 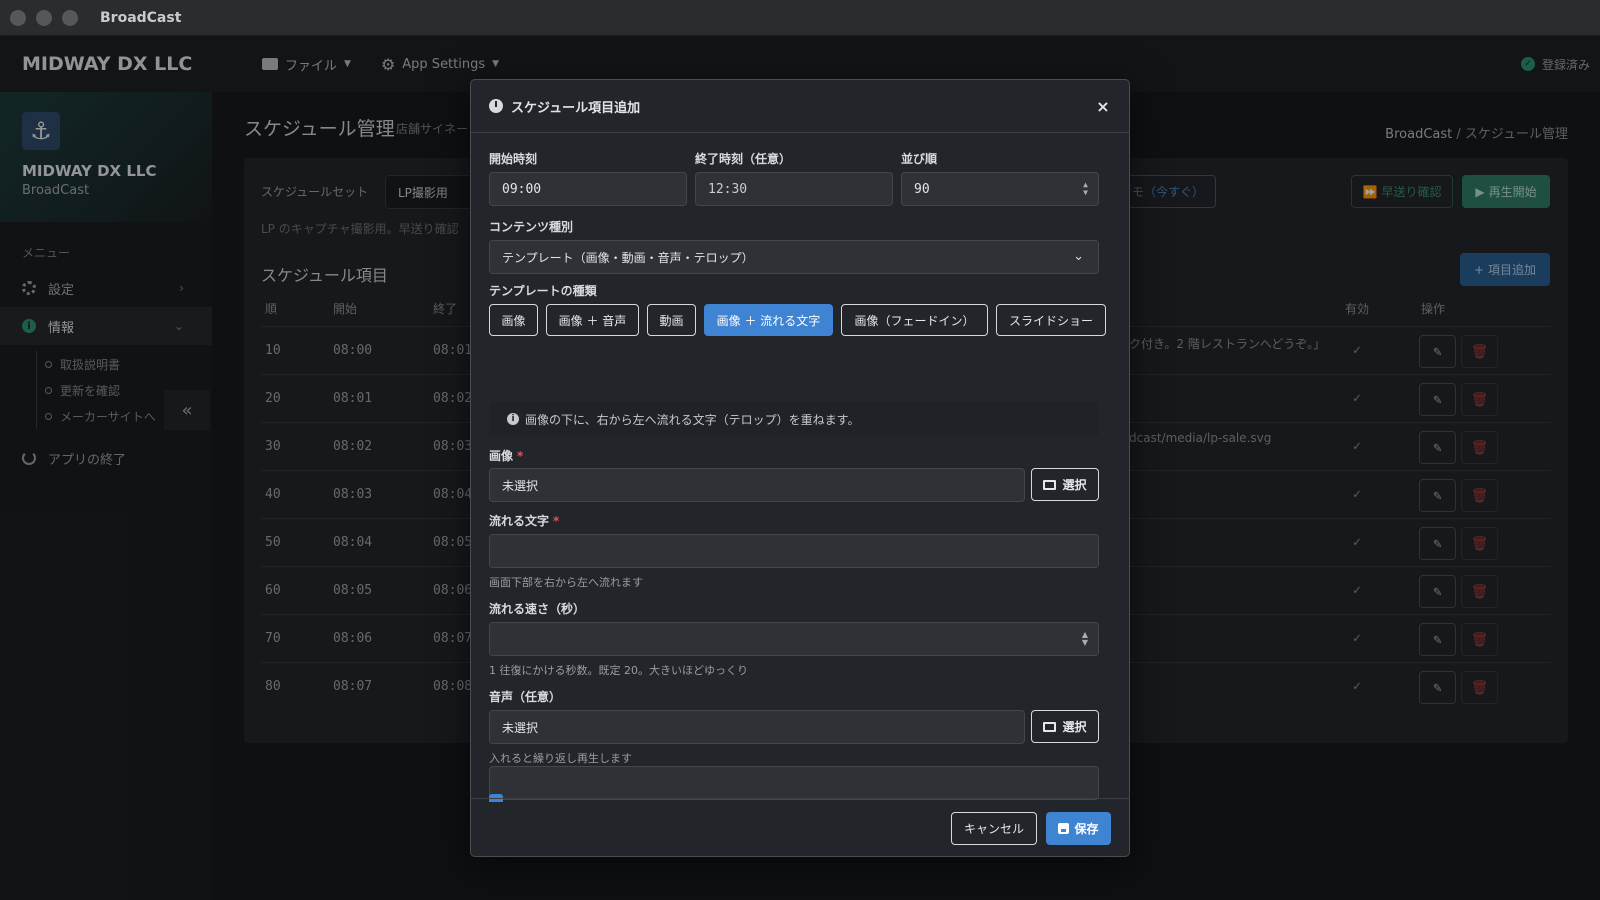 I want to click on start-time-label: 開始時刻, so click(x=513, y=159).